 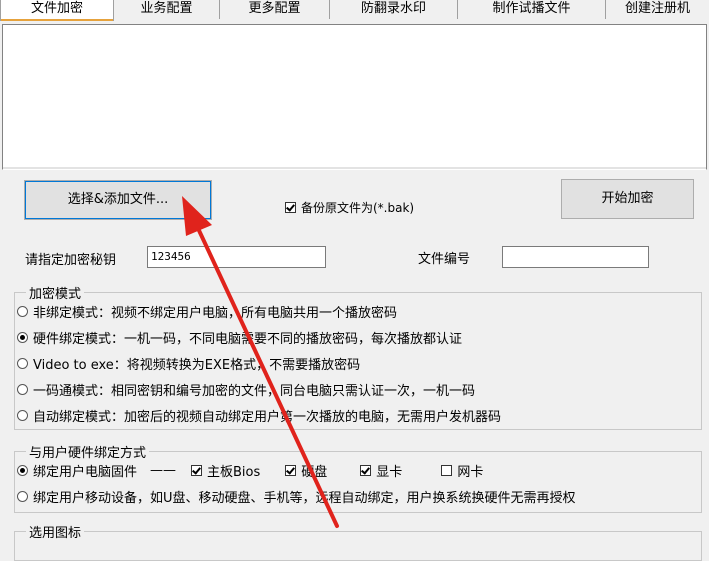 What do you see at coordinates (55, 292) in the screenshot?
I see `encrypt-mode-legend: 加密模式` at bounding box center [55, 292].